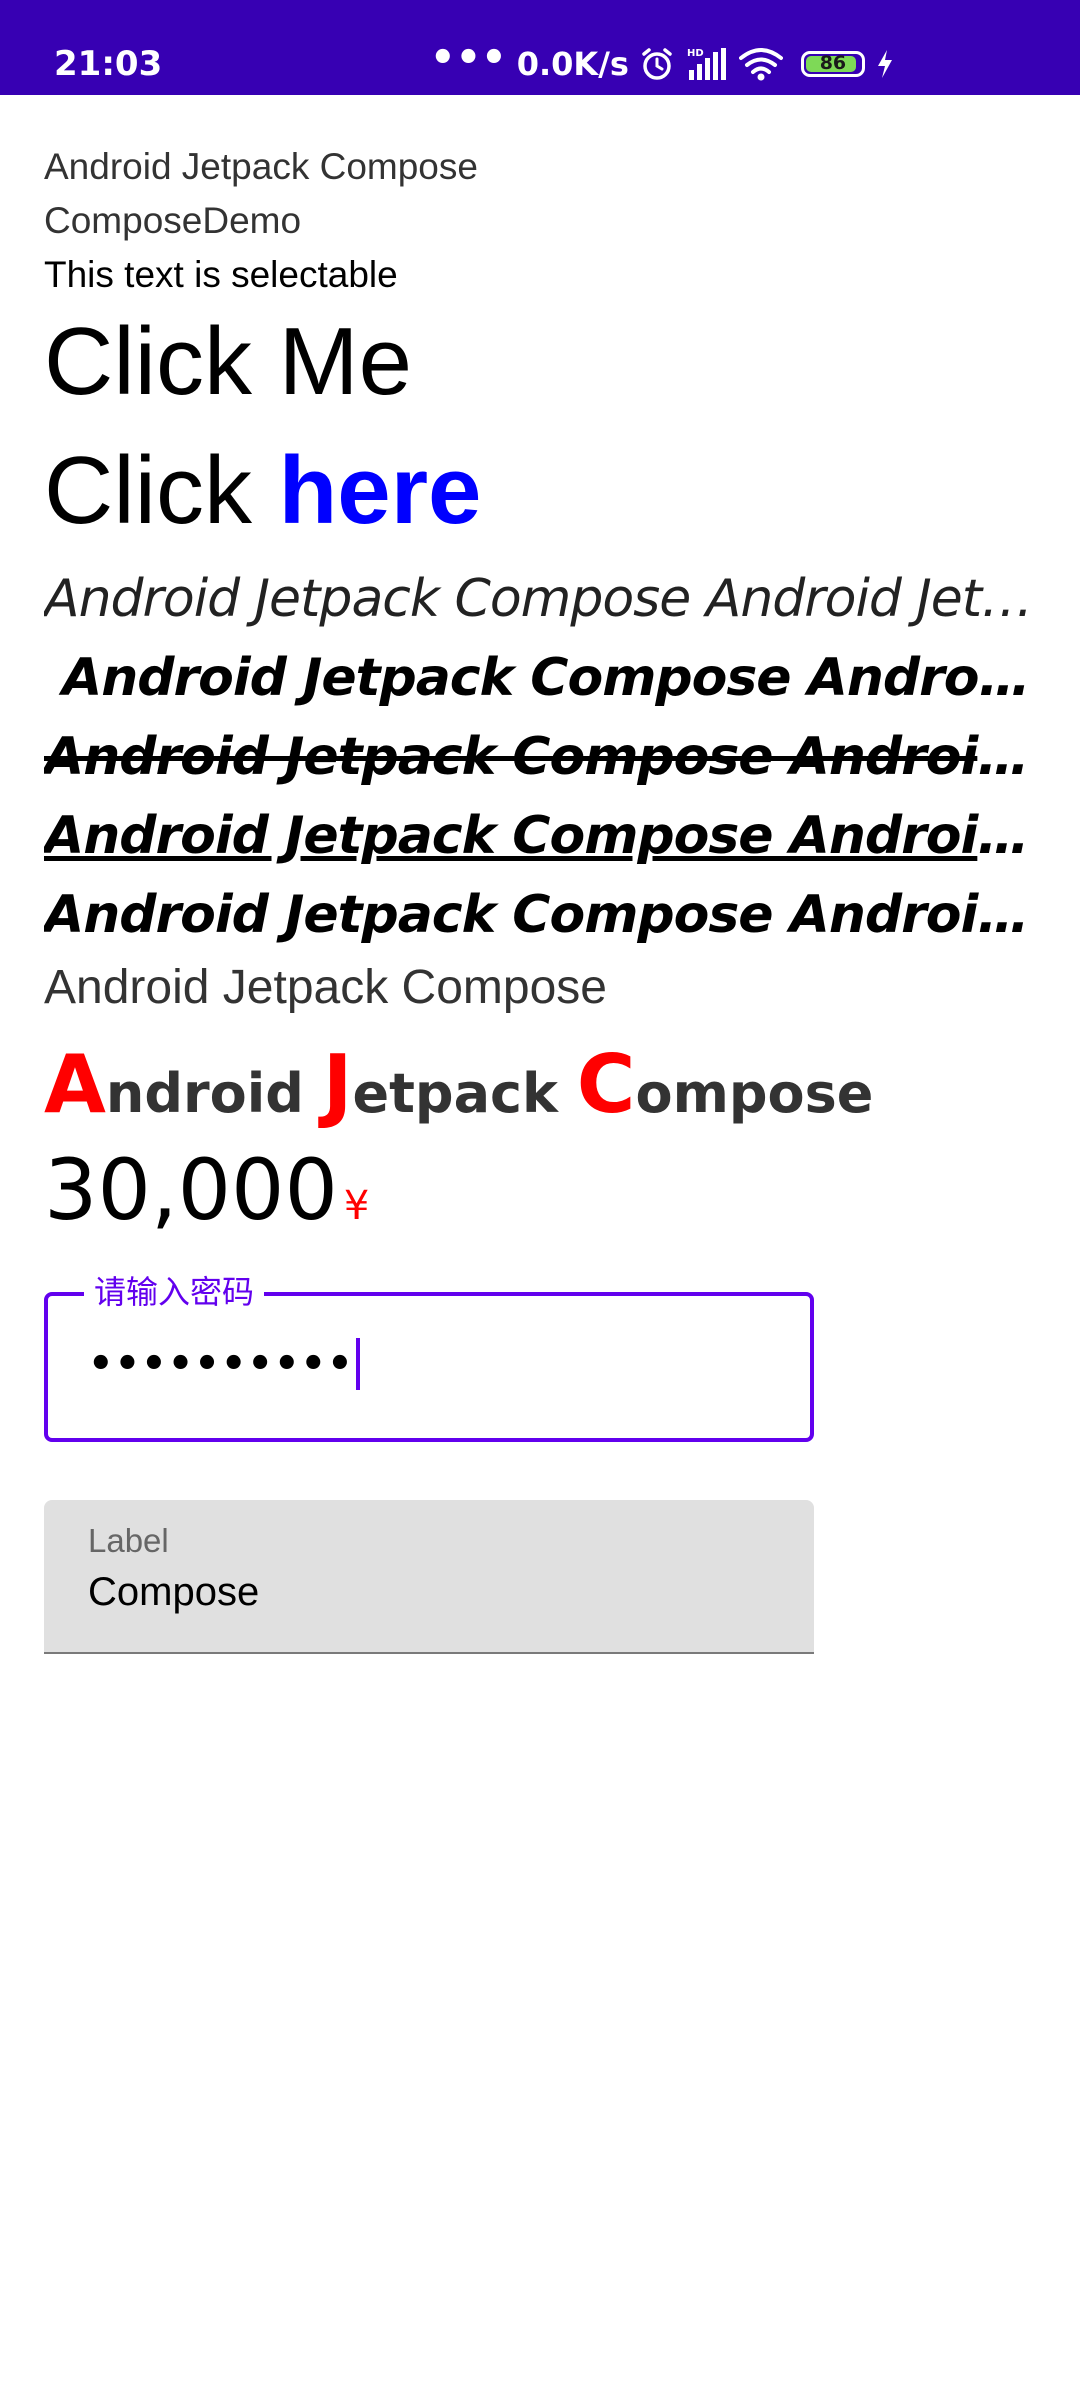  Describe the element at coordinates (544, 1187) in the screenshot. I see `price-text: 30,000 ¥` at that location.